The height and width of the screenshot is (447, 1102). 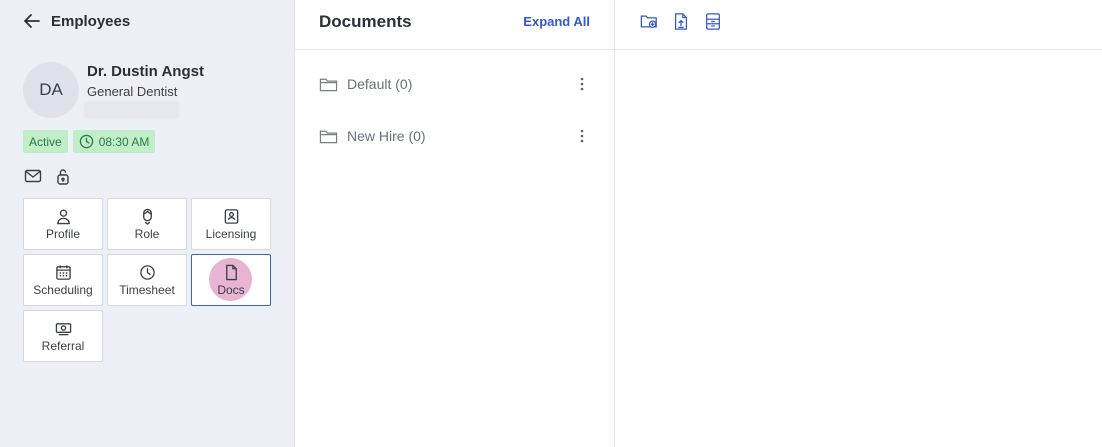 I want to click on expand-all-button: Expand All, so click(x=556, y=21).